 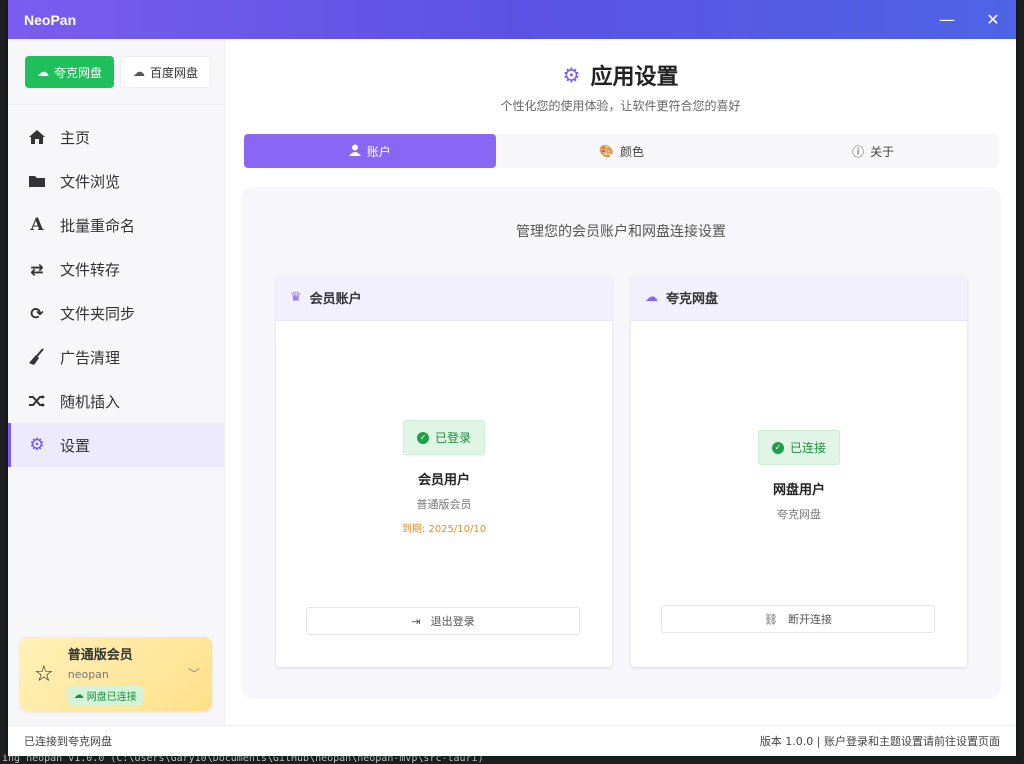 What do you see at coordinates (606, 151) in the screenshot?
I see `palette-icon: 🎨` at bounding box center [606, 151].